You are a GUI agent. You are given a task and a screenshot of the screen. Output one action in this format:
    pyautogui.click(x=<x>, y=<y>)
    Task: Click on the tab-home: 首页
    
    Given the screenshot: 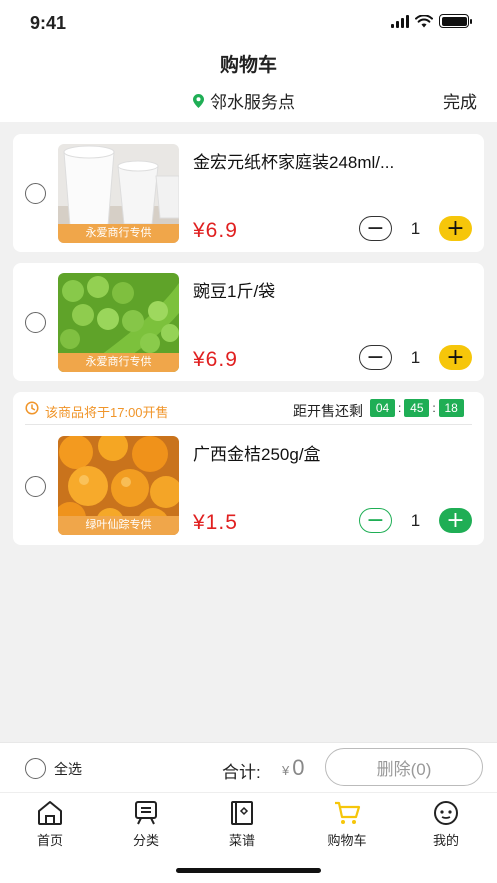 What is the action you would take?
    pyautogui.click(x=50, y=824)
    